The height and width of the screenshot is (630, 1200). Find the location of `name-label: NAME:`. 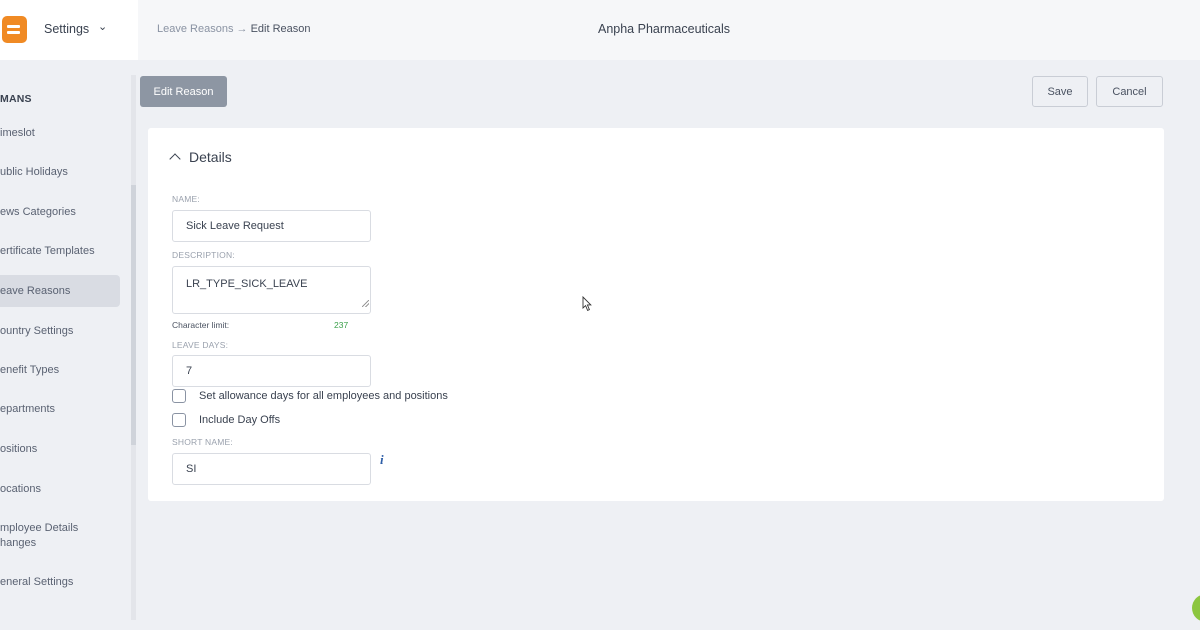

name-label: NAME: is located at coordinates (186, 199).